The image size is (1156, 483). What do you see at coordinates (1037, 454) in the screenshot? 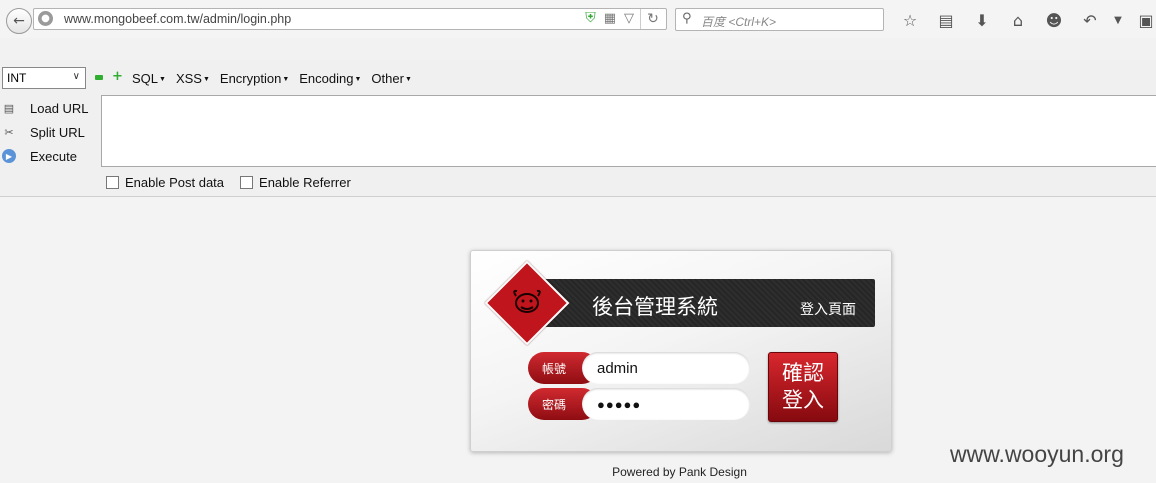
I see `watermark-text: www.wooyun.org` at bounding box center [1037, 454].